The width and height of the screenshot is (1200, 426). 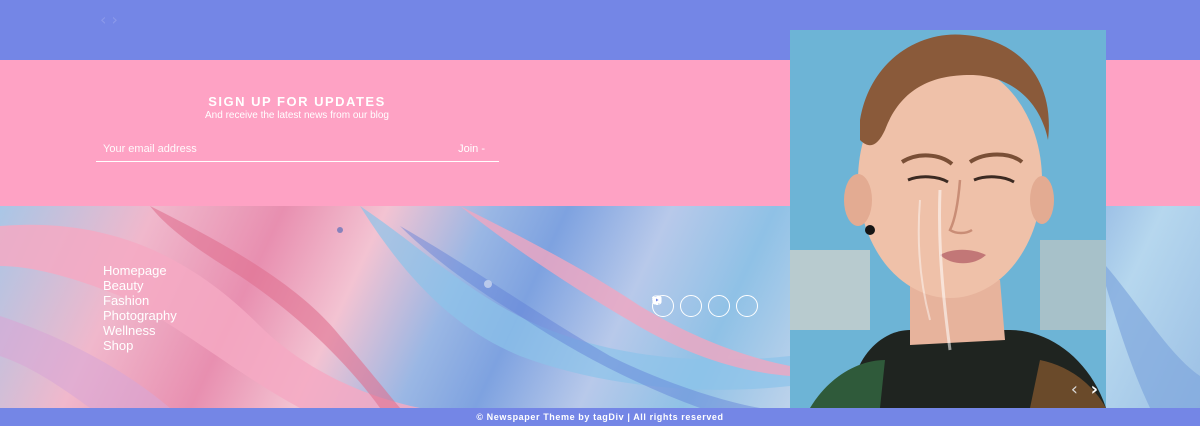 What do you see at coordinates (677, 306) in the screenshot?
I see `instagram-icon` at bounding box center [677, 306].